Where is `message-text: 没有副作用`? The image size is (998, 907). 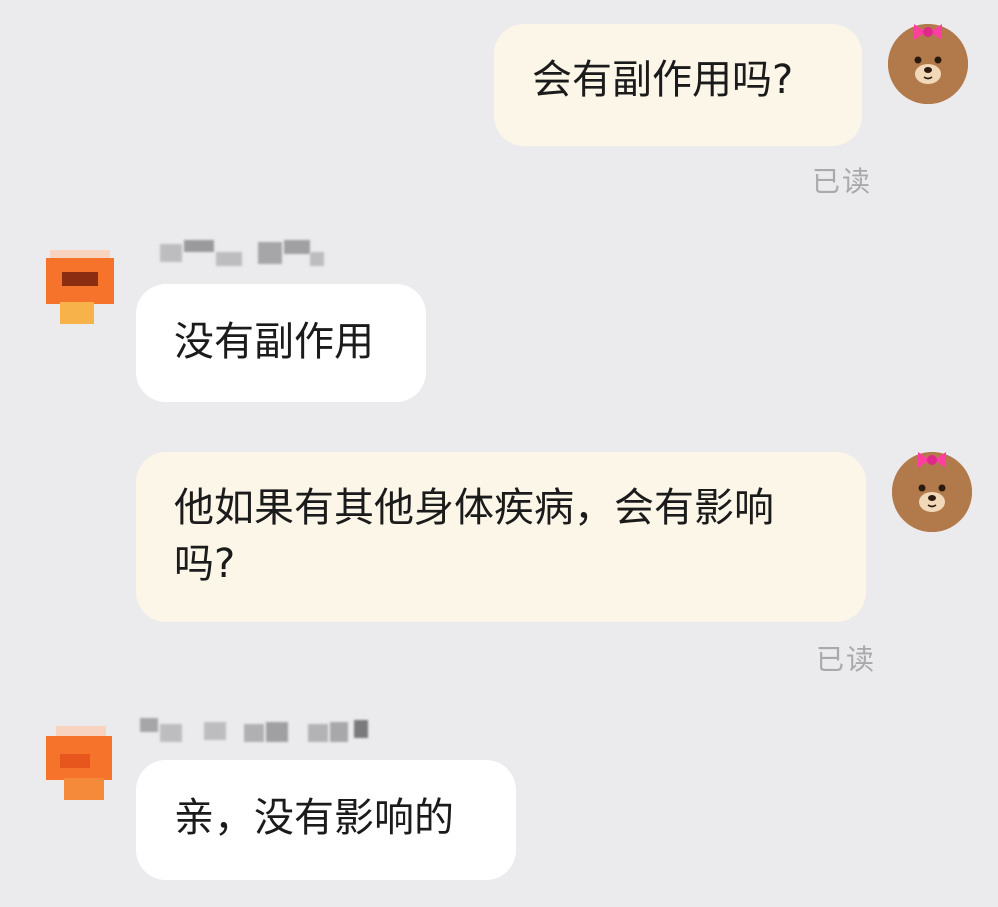
message-text: 没有副作用 is located at coordinates (274, 342).